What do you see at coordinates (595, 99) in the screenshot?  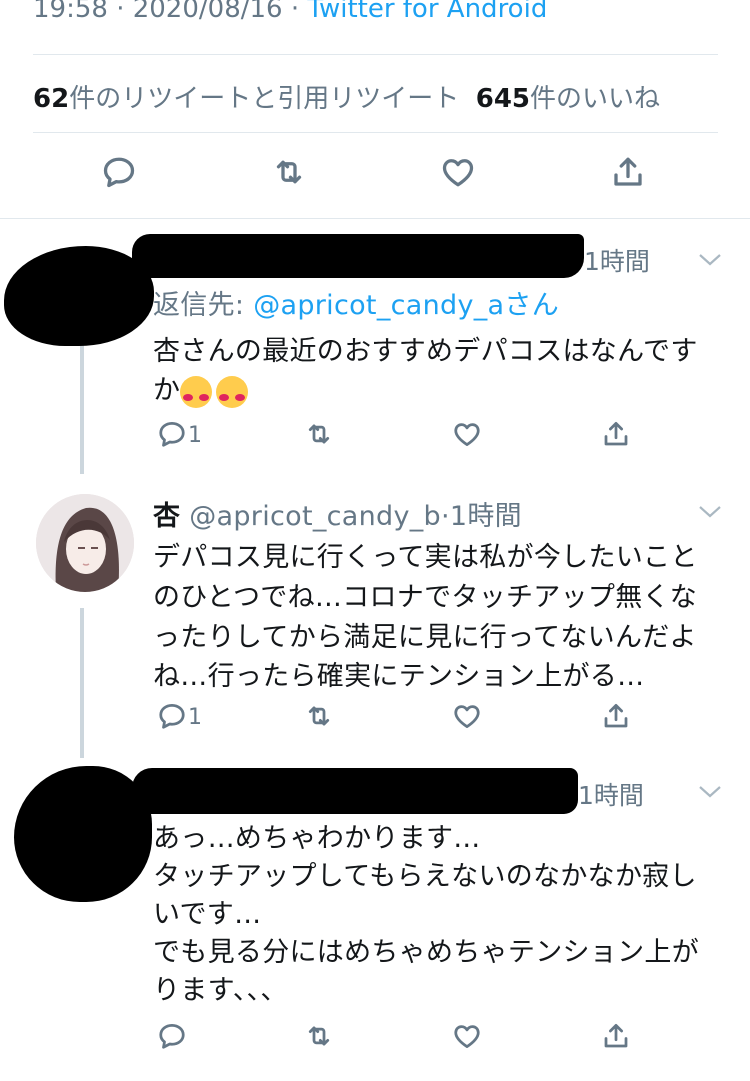 I see `like-label: 件のいいね` at bounding box center [595, 99].